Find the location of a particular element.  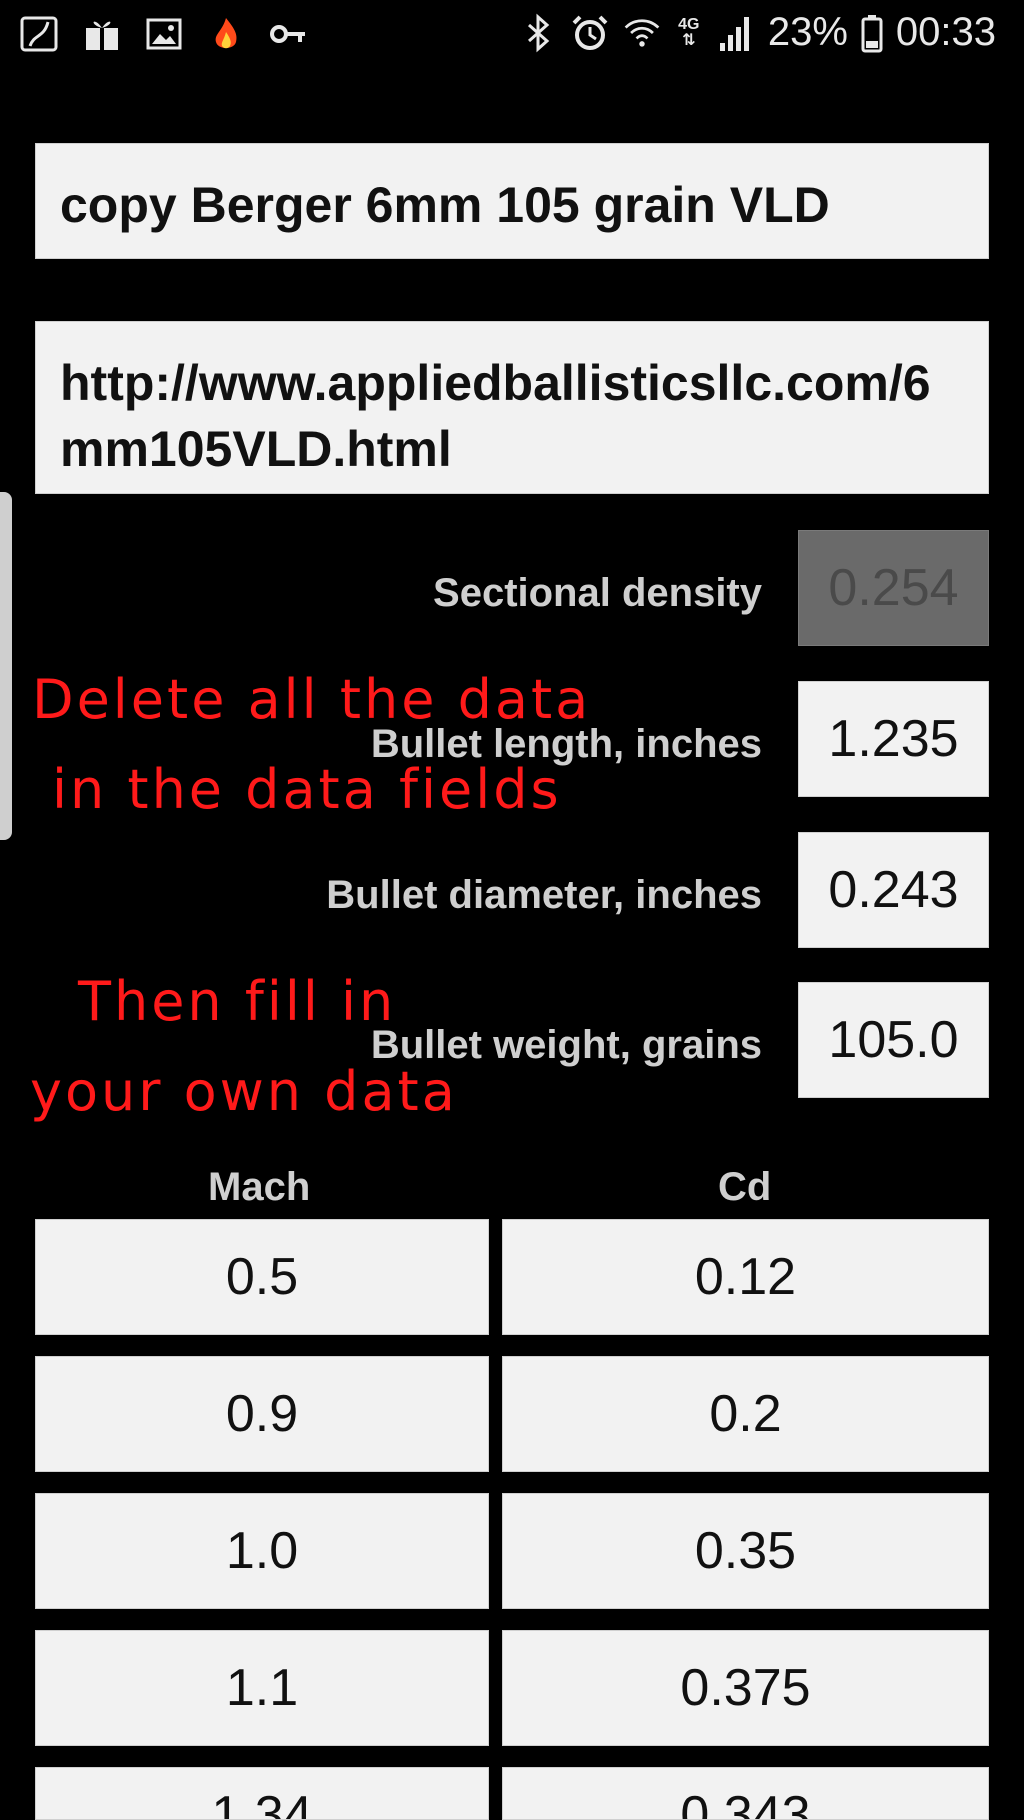

4g-icon: 4G ⇅ is located at coordinates (689, 33).